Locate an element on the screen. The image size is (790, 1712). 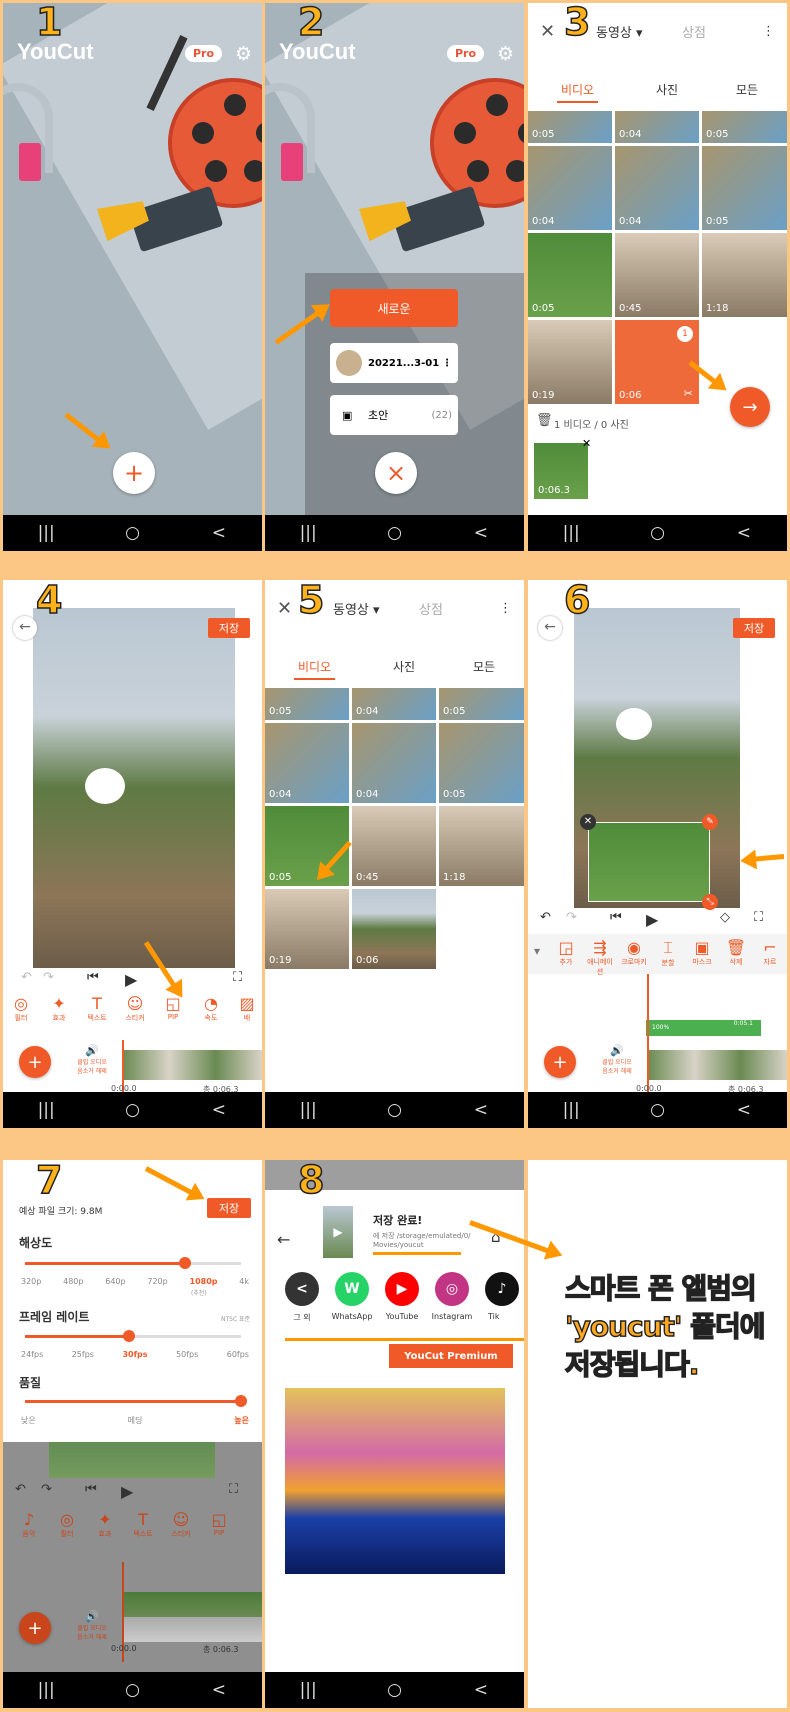
playhead is located at coordinates (648, 1035).